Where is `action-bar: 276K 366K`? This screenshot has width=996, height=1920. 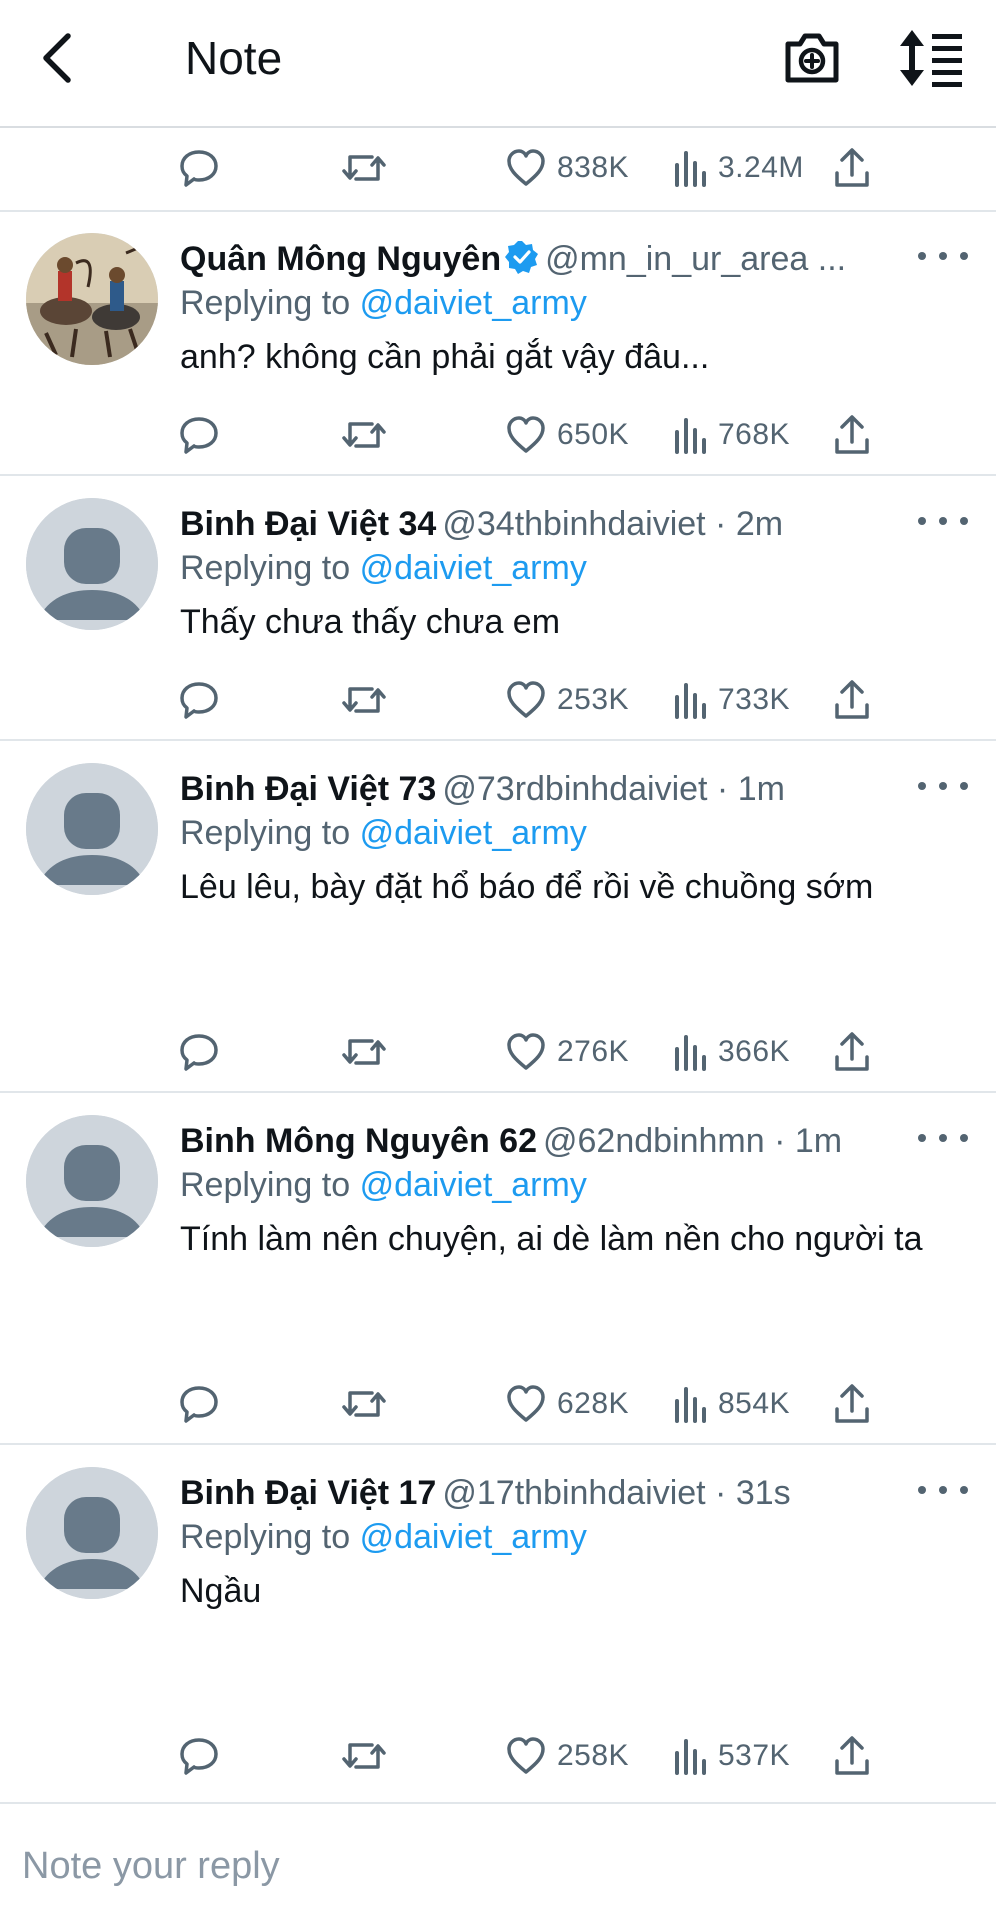
action-bar: 276K 366K is located at coordinates (498, 1052).